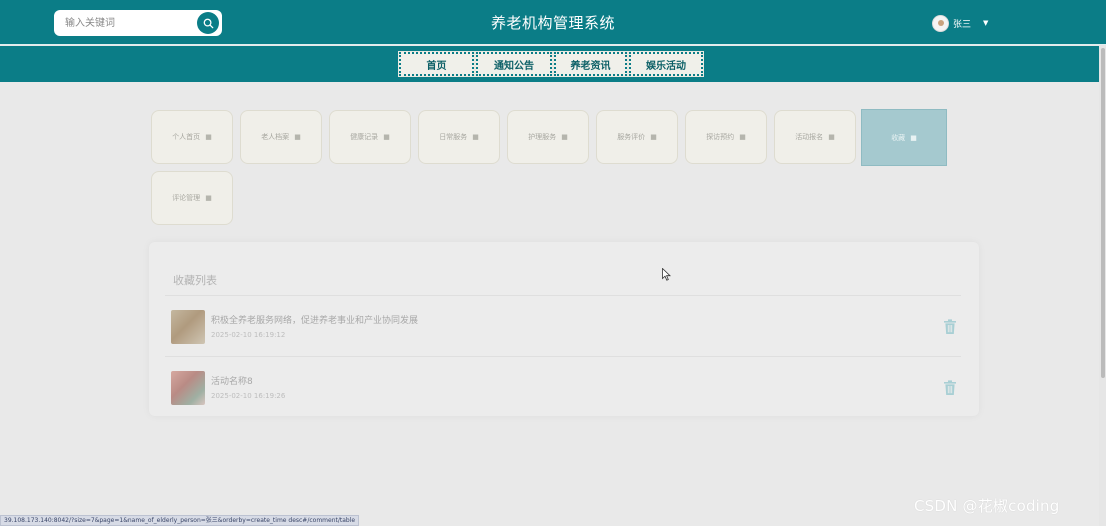 Image resolution: width=1106 pixels, height=526 pixels. Describe the element at coordinates (275, 137) in the screenshot. I see `tile-label: 老人档案` at that location.